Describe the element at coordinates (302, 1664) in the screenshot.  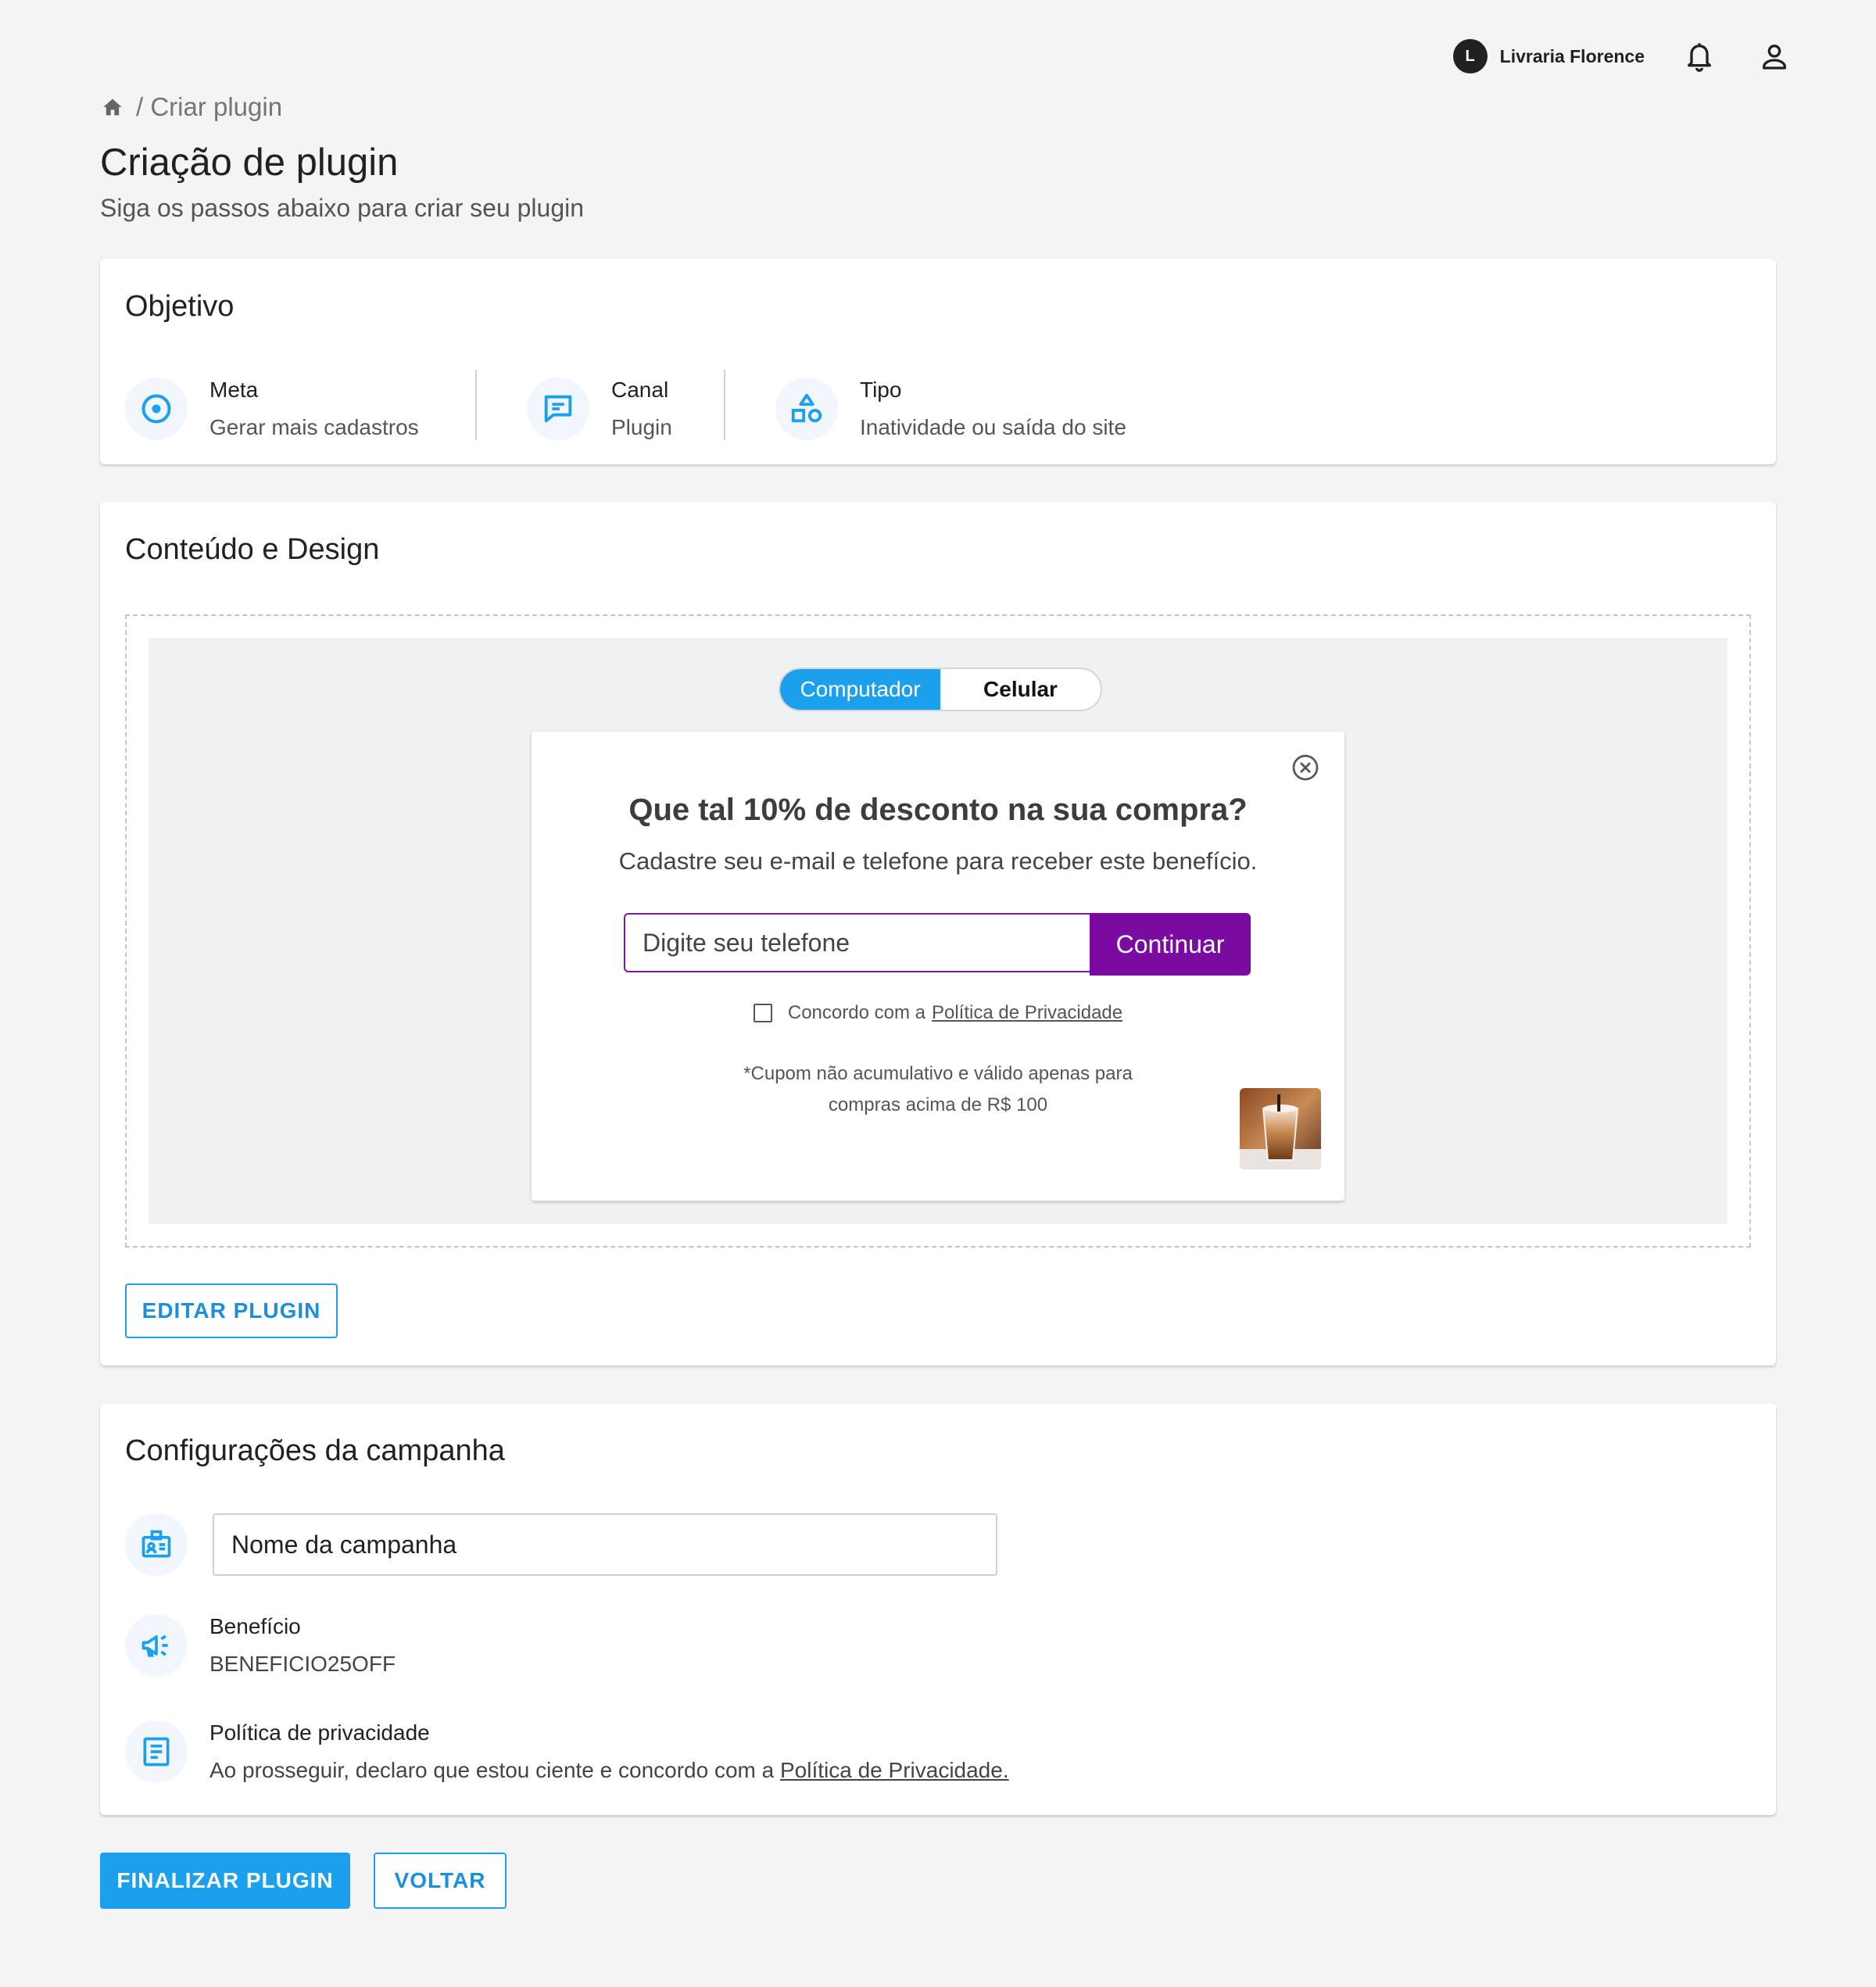
I see `benefit-value: BENEFICIO25OFF` at that location.